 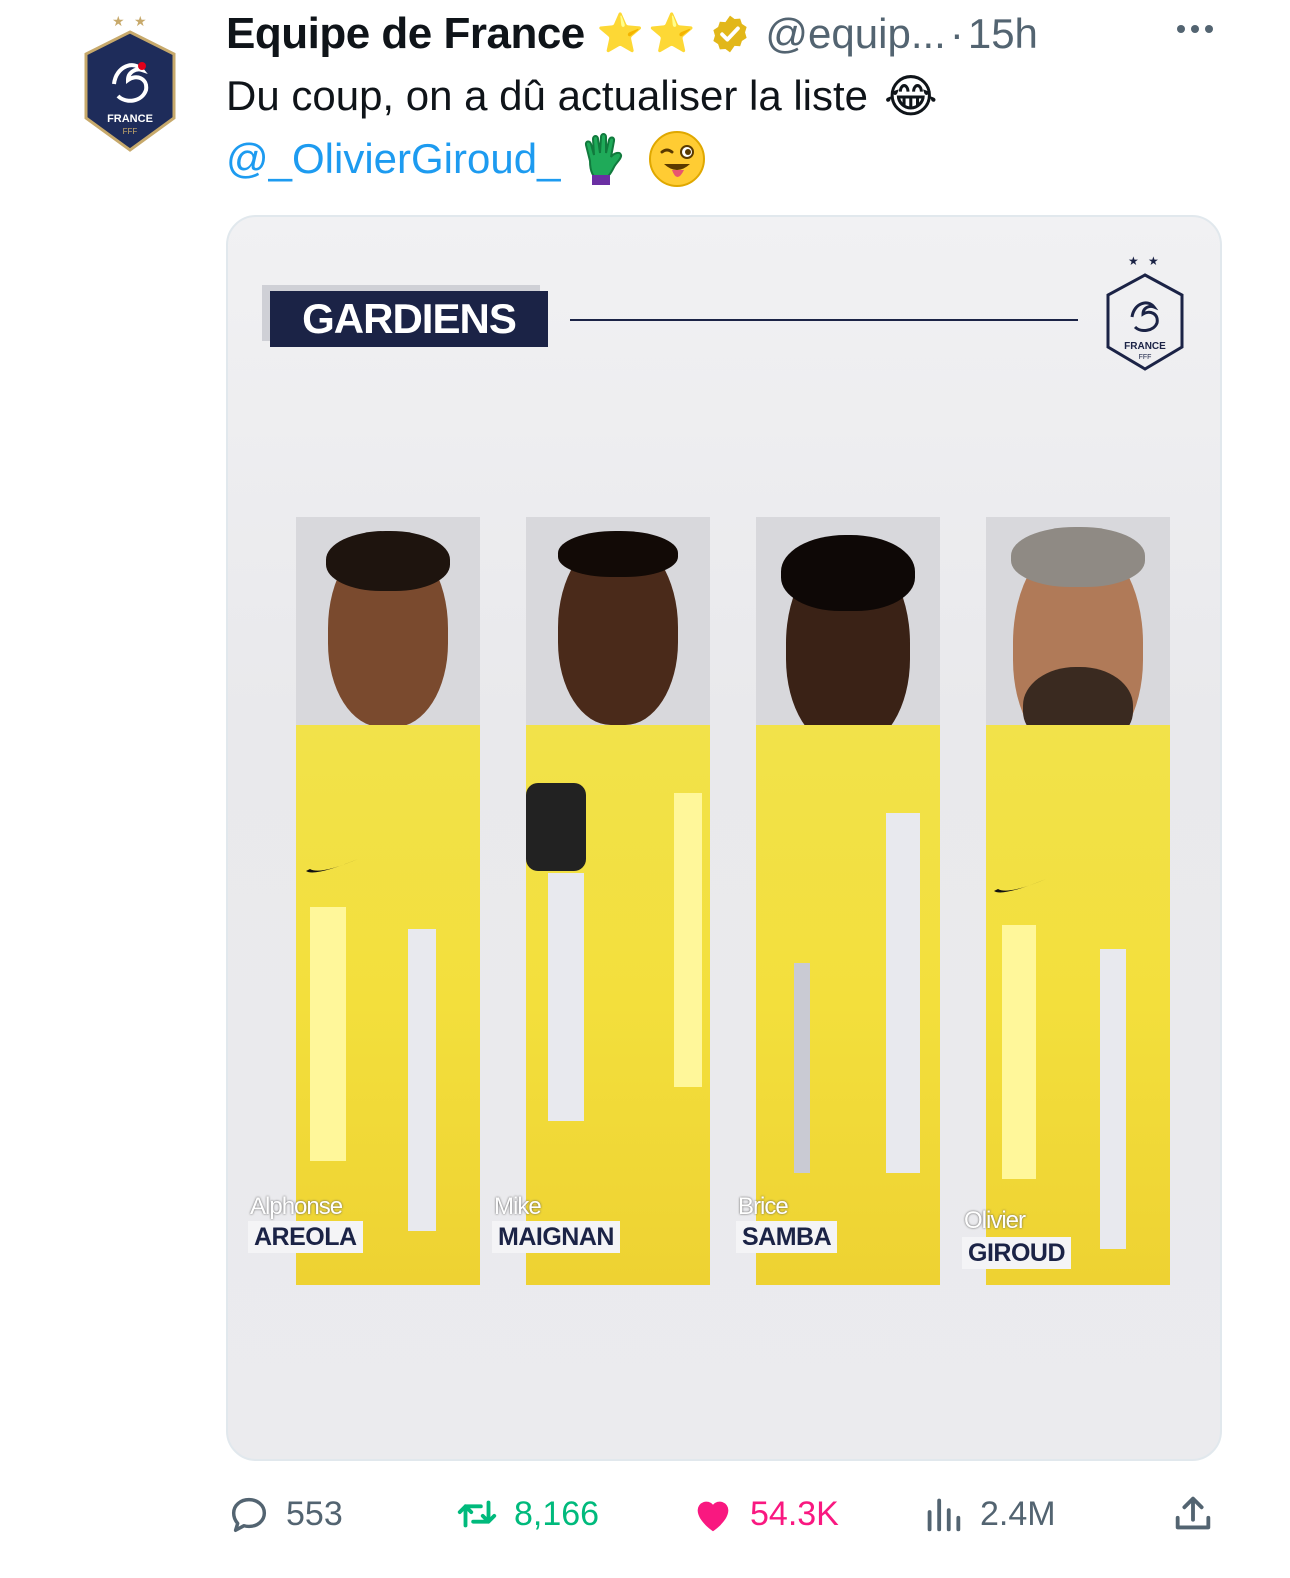 I want to click on tweet-text-line: Du coup, on a dû actualiser la liste 😂, so click(x=582, y=96).